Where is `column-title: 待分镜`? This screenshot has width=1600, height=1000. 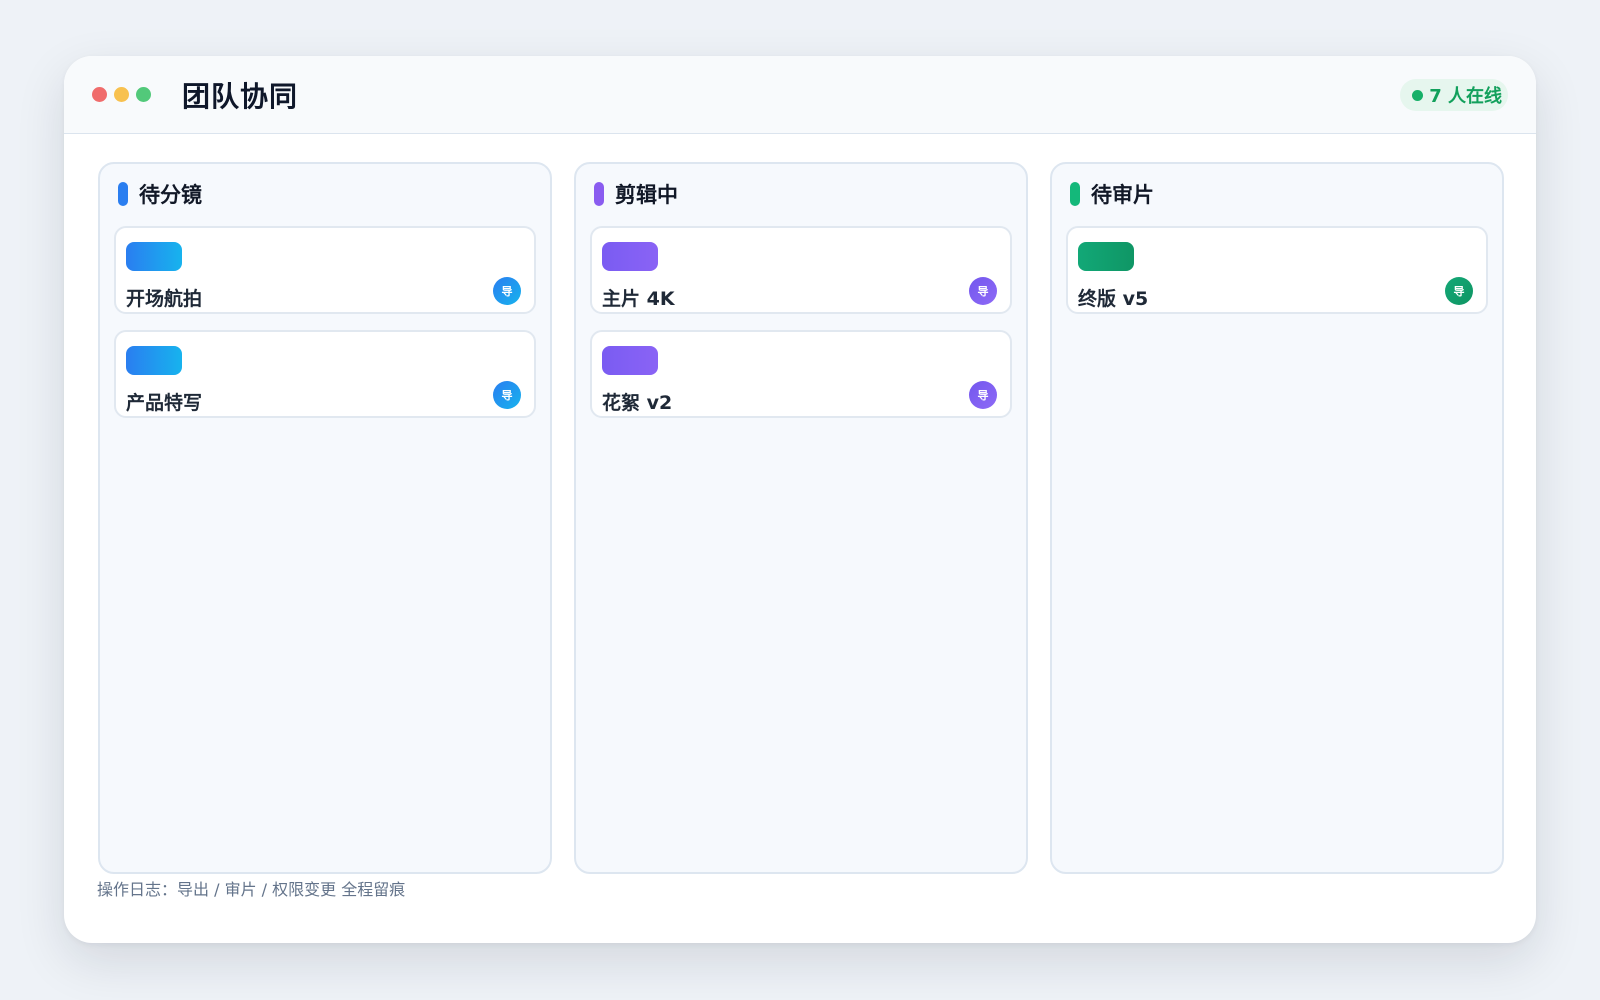 column-title: 待分镜 is located at coordinates (170, 195).